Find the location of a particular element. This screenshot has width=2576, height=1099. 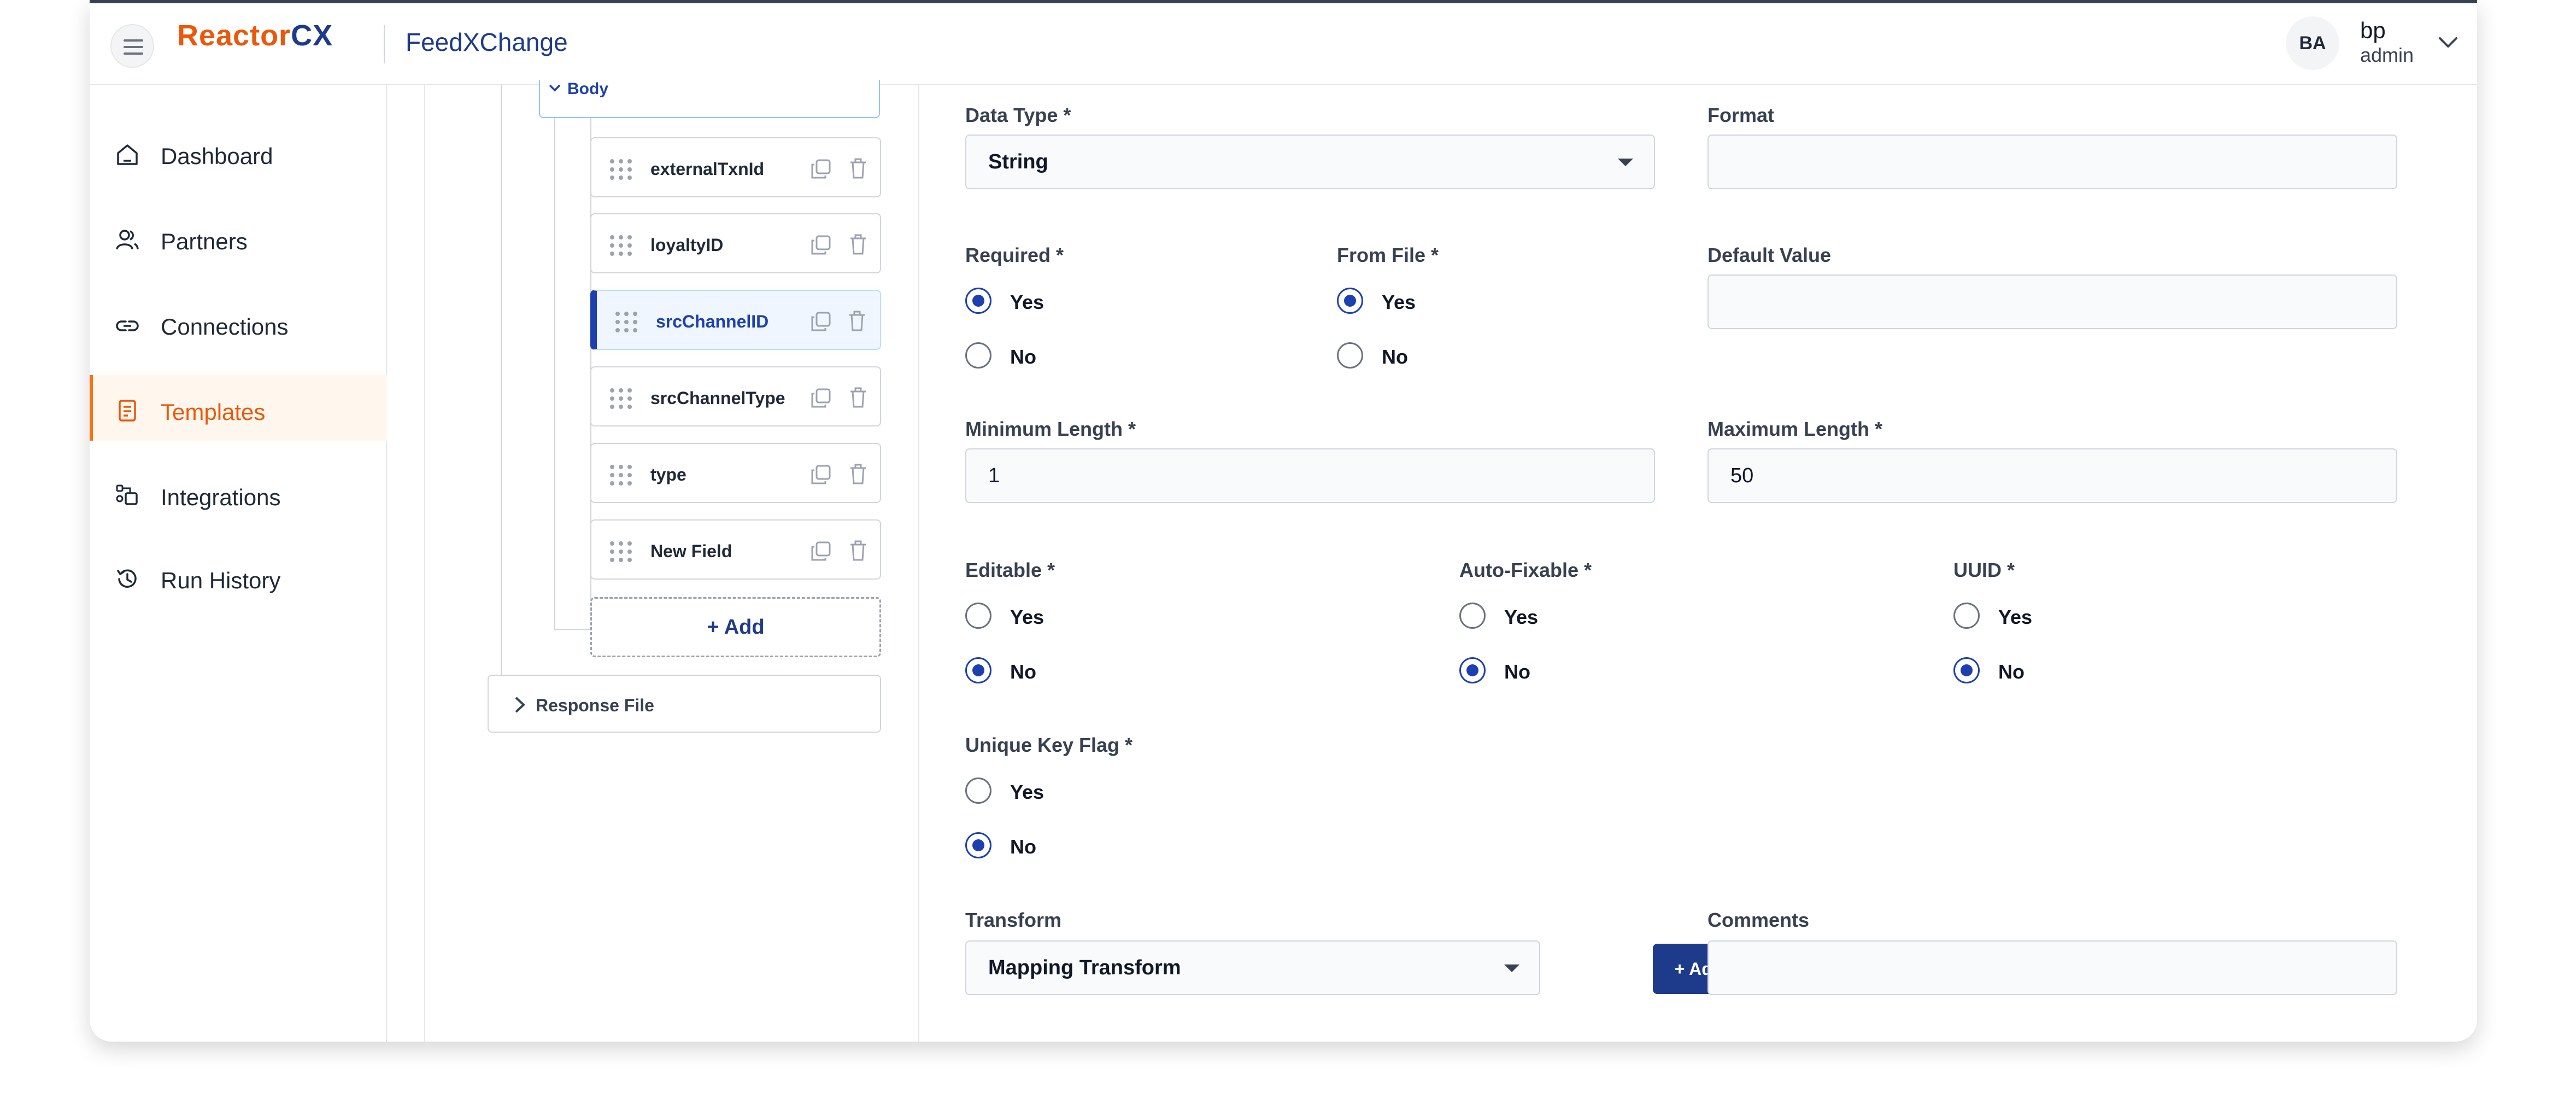

editable-yes-radio: Yes is located at coordinates (1025, 615).